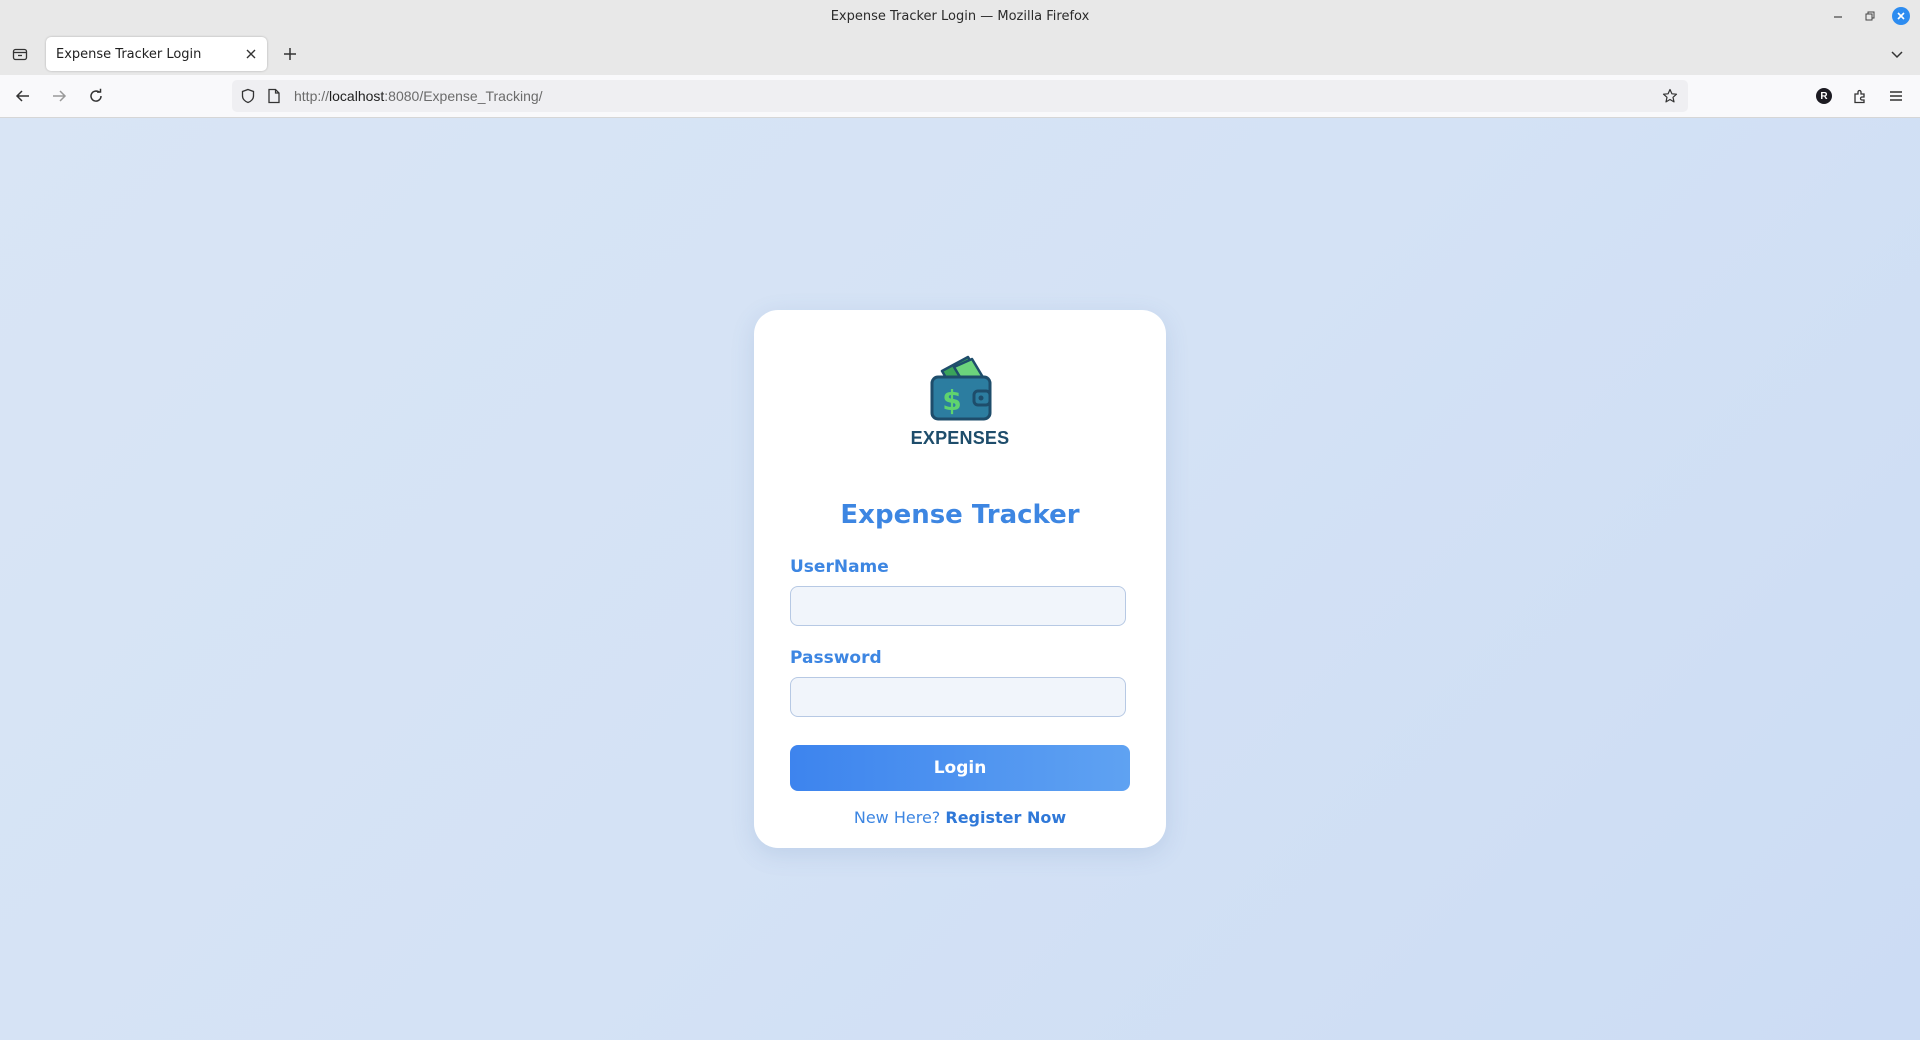  Describe the element at coordinates (836, 658) in the screenshot. I see `password-label: Password` at that location.